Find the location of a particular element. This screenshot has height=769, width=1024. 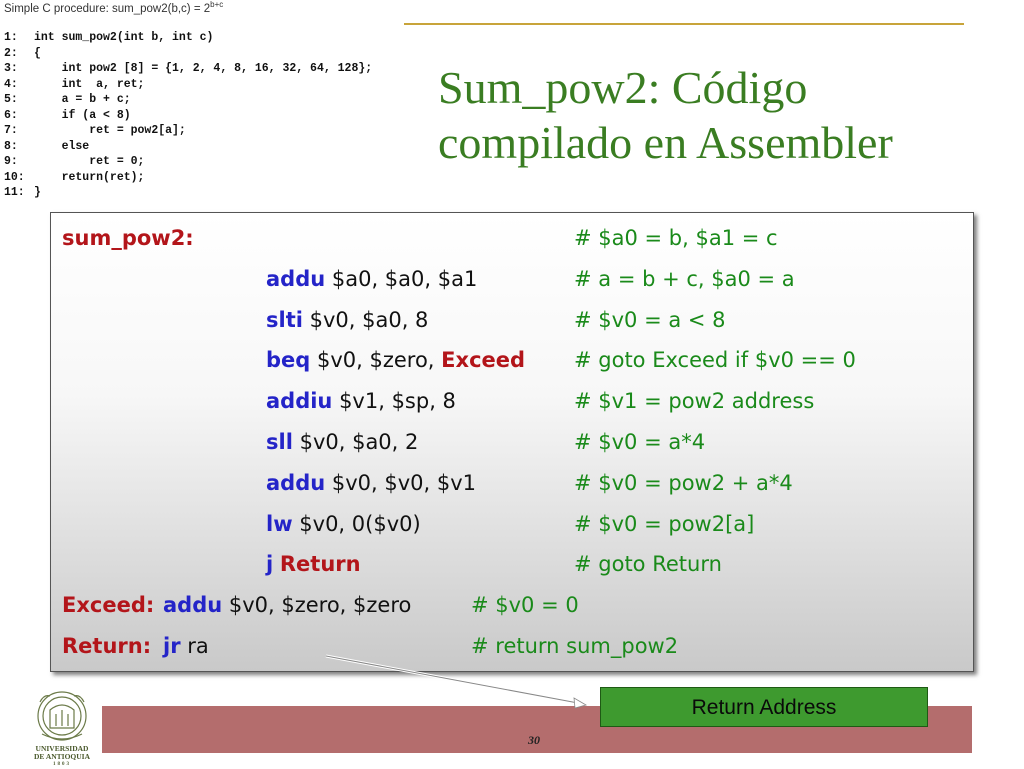

asm-instruction: slti $v0, $a0, 8 is located at coordinates (347, 320).